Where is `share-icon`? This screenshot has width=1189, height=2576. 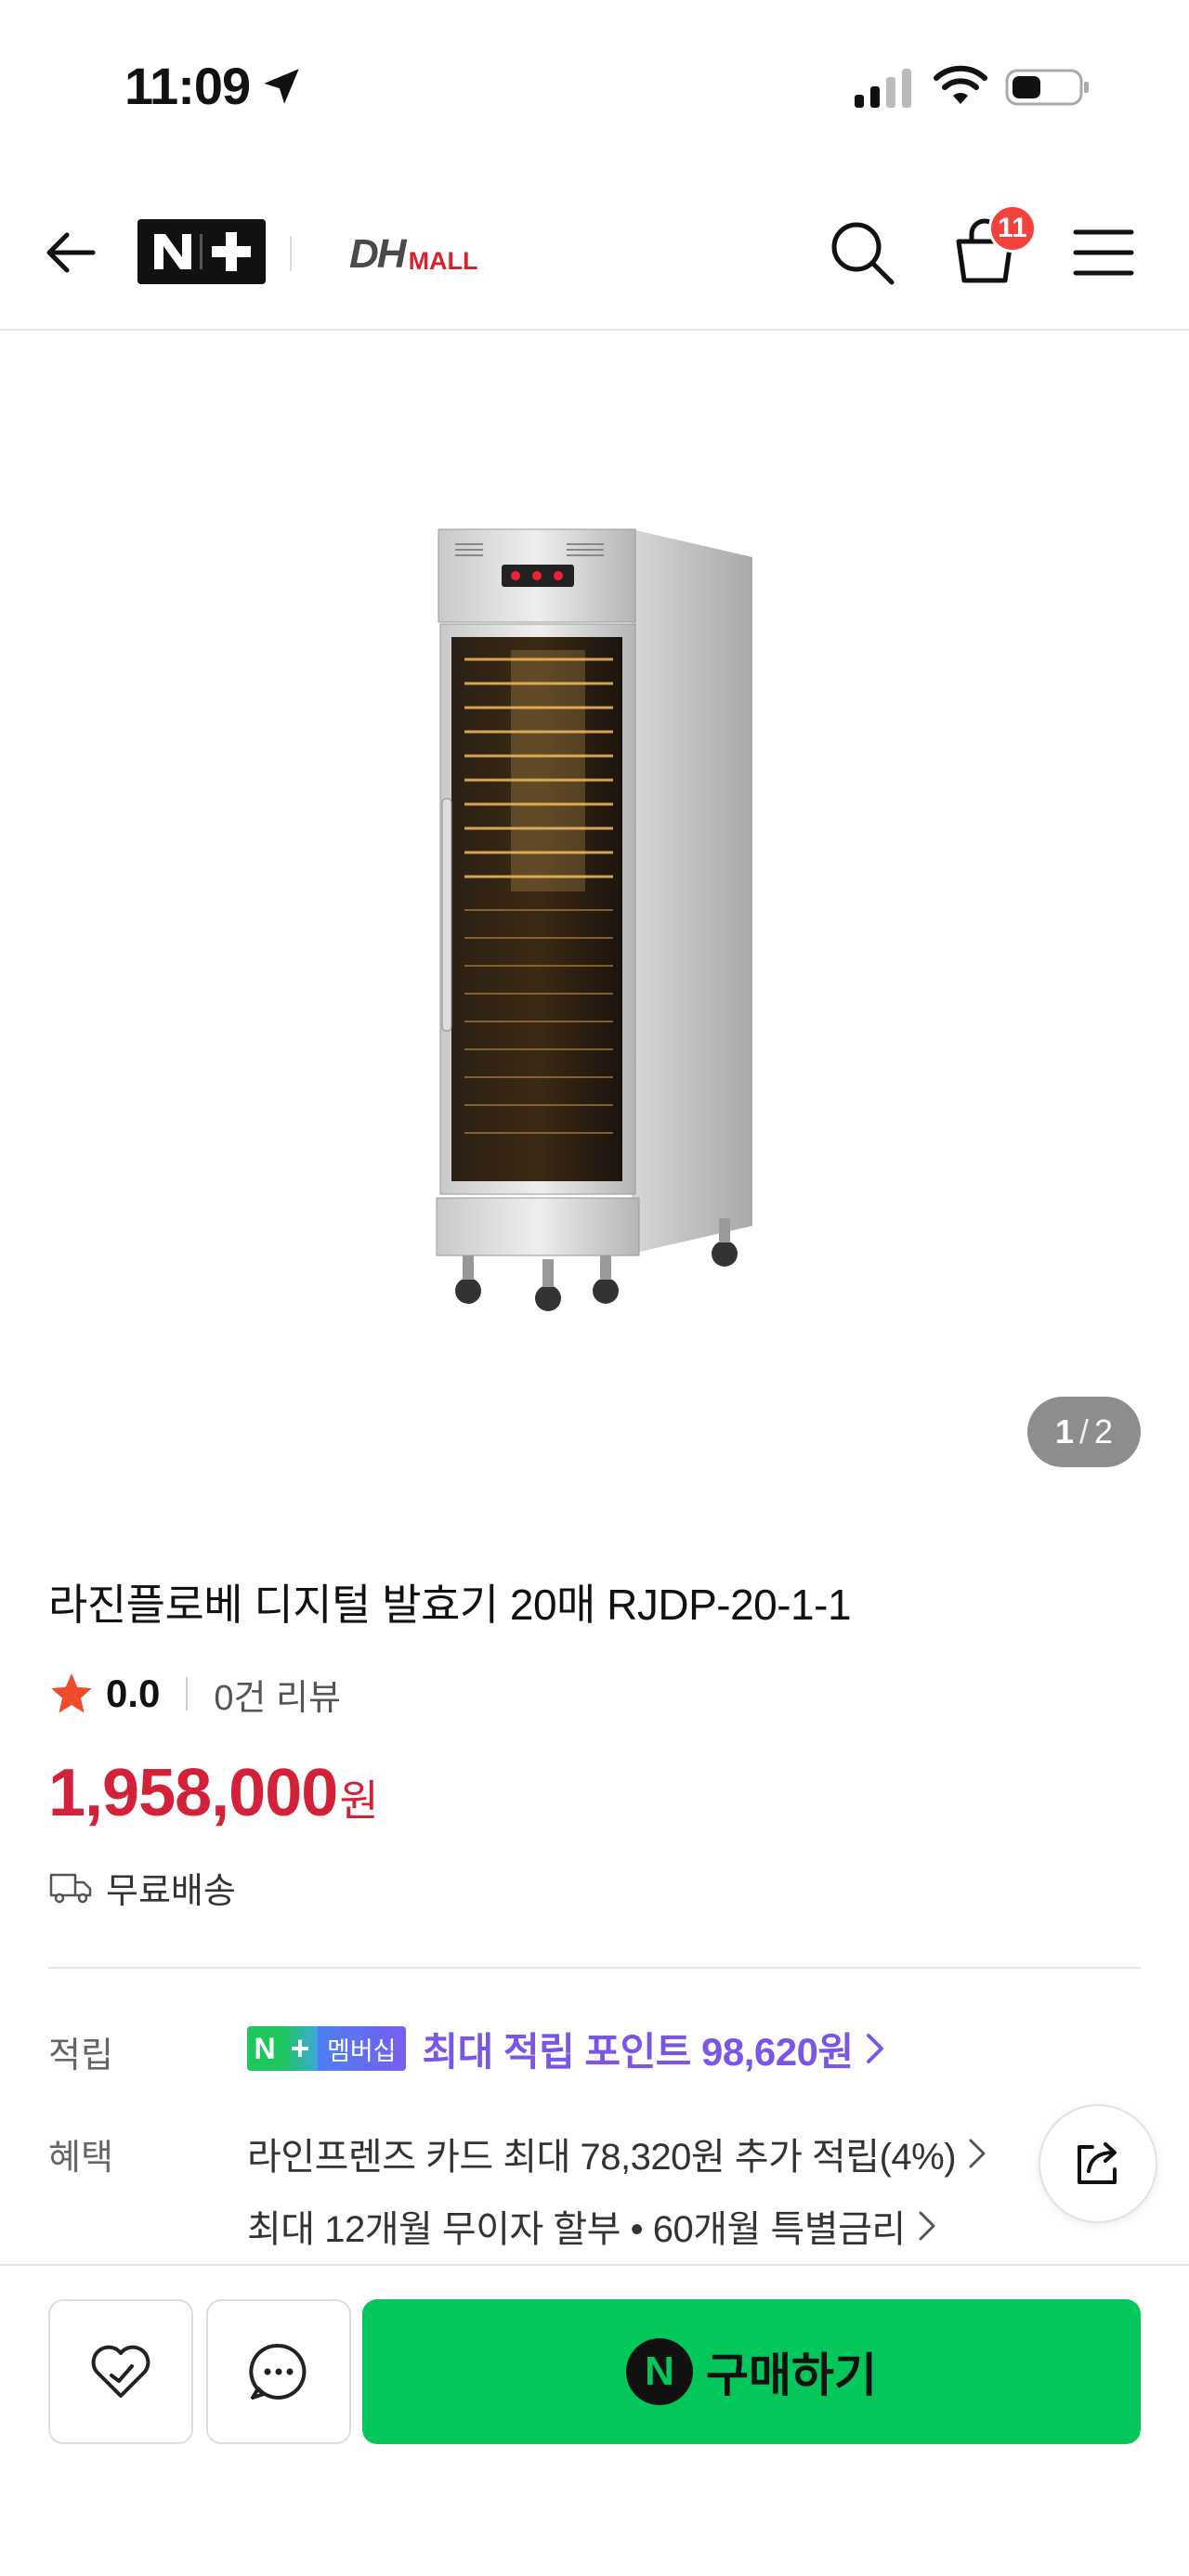
share-icon is located at coordinates (1097, 2163).